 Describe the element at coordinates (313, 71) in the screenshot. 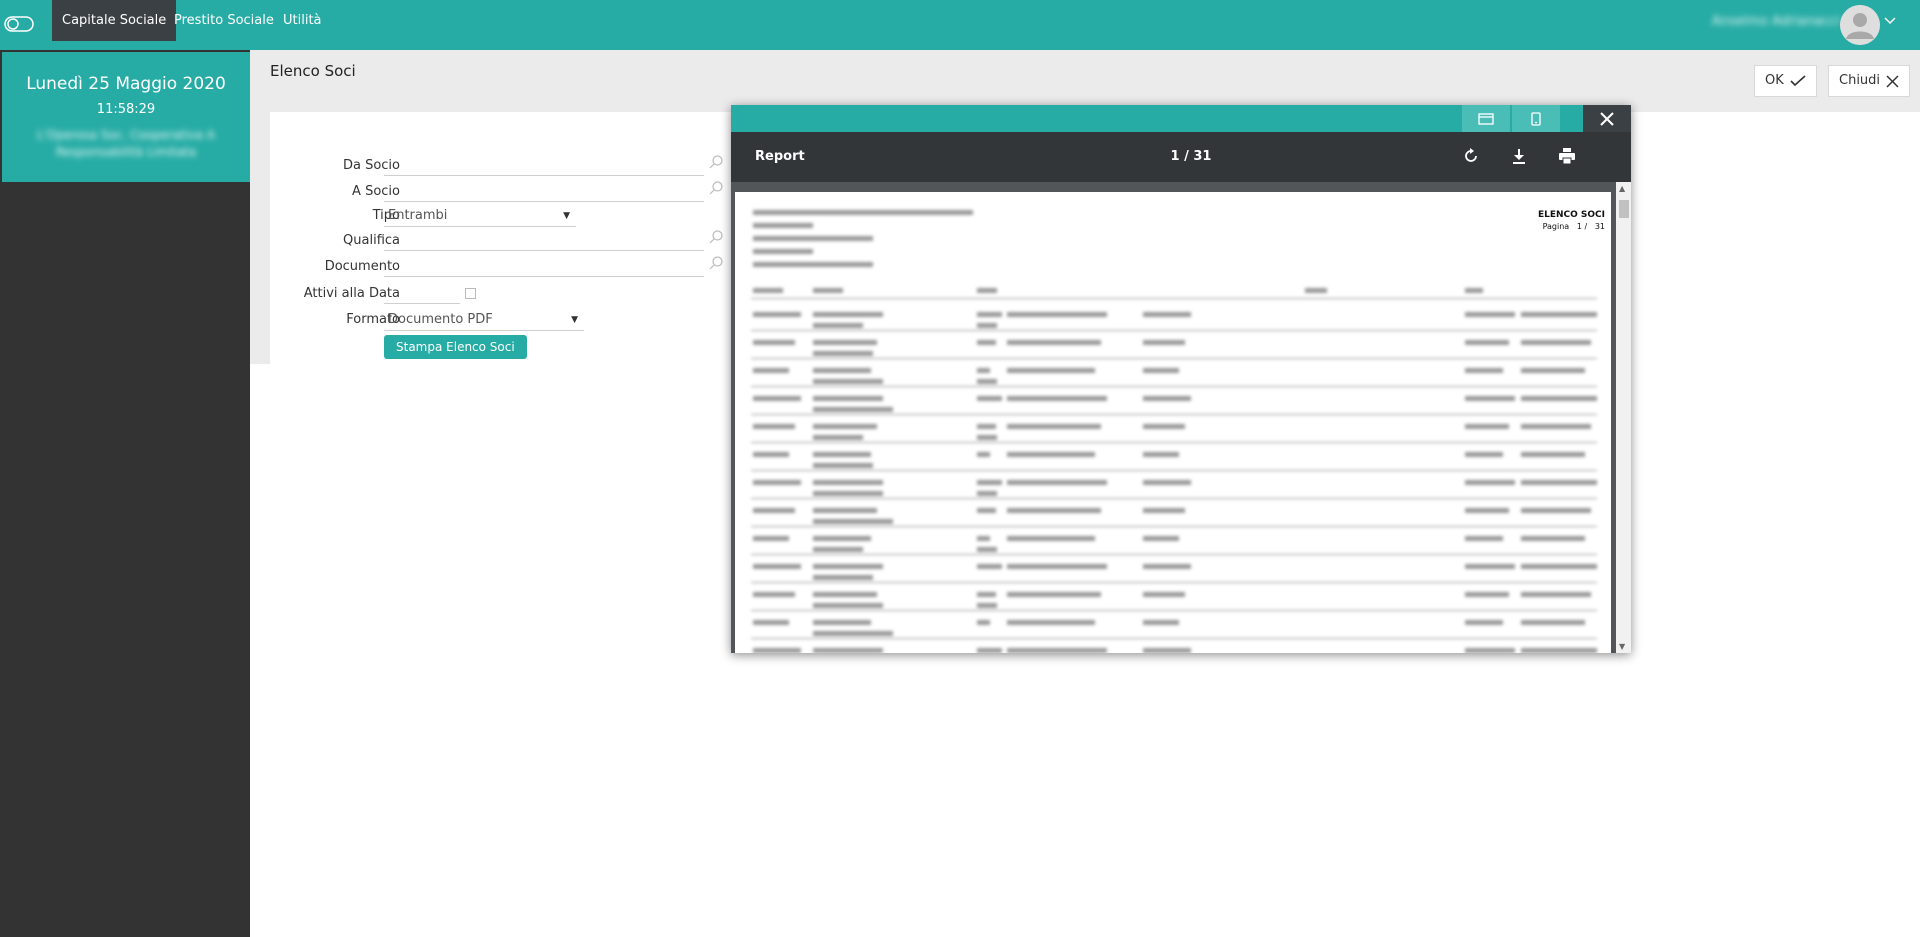

I see `page-title: Elenco Soci` at that location.